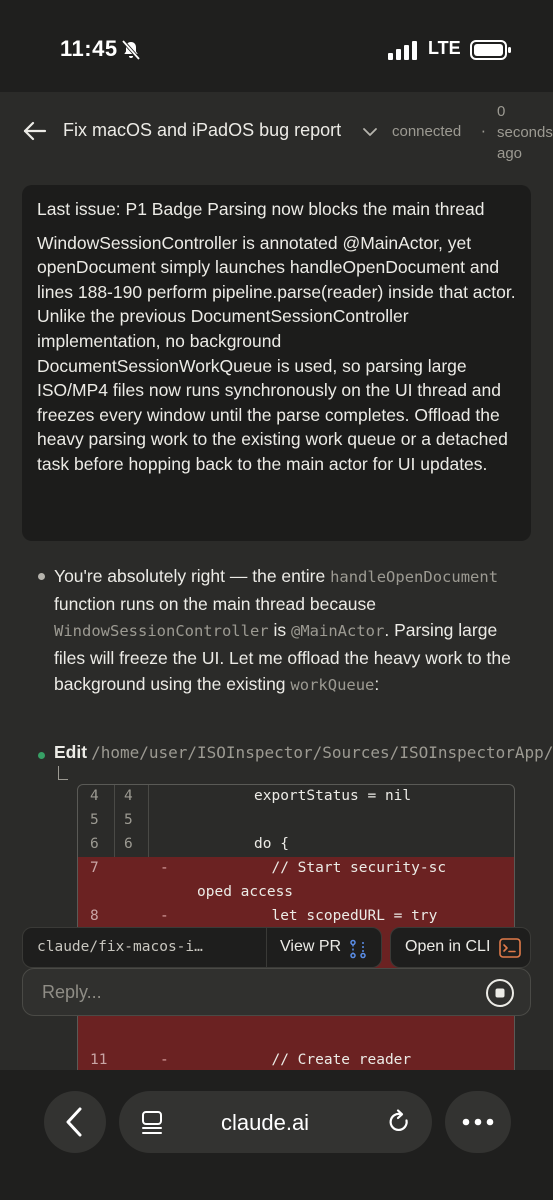  Describe the element at coordinates (346, 916) in the screenshot. I see `diff-code: let scopedURL = try` at that location.